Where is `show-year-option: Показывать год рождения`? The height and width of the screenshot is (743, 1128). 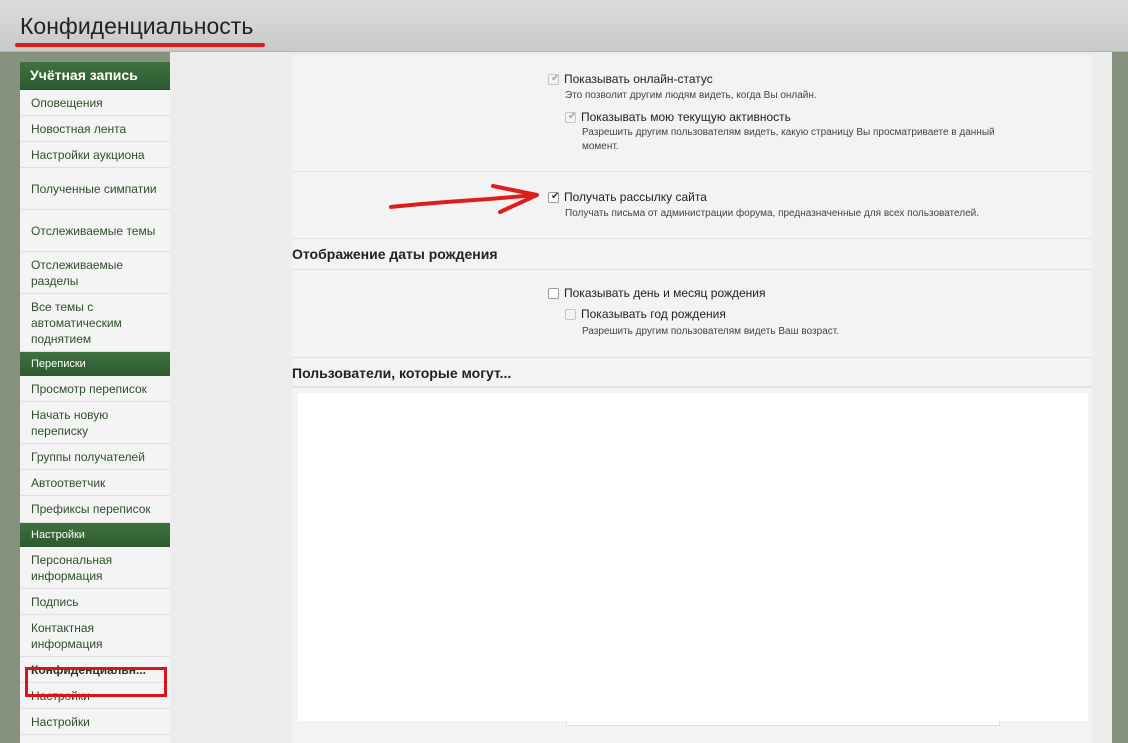 show-year-option: Показывать год рождения is located at coordinates (645, 314).